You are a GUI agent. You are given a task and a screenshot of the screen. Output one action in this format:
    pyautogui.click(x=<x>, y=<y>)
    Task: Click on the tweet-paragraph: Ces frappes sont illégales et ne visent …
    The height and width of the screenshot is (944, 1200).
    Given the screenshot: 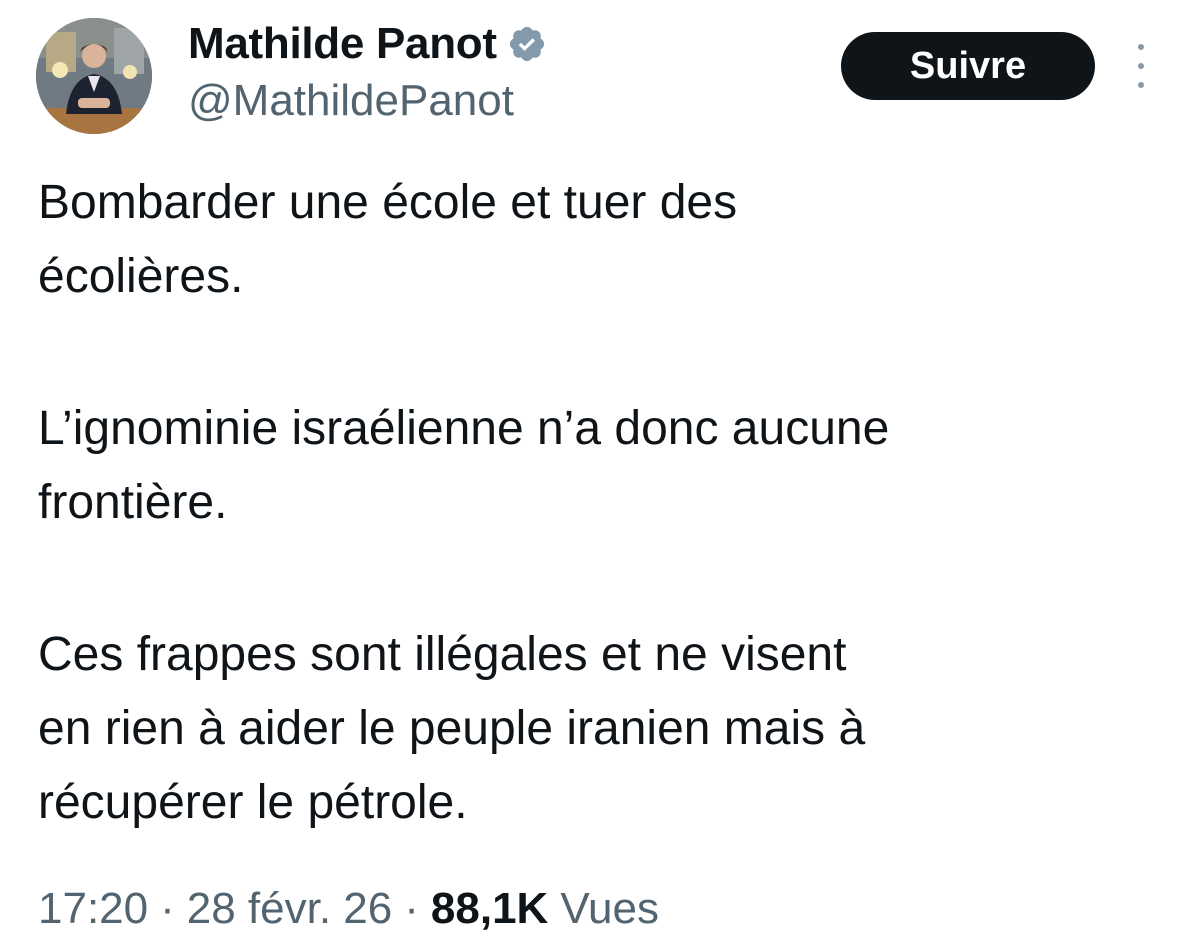 What is the action you would take?
    pyautogui.click(x=452, y=728)
    